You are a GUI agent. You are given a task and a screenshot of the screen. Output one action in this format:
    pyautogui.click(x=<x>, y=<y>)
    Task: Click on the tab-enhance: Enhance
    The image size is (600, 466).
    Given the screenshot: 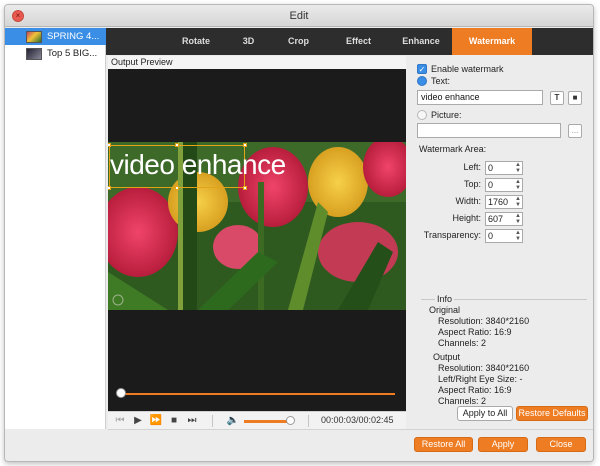 What is the action you would take?
    pyautogui.click(x=421, y=41)
    